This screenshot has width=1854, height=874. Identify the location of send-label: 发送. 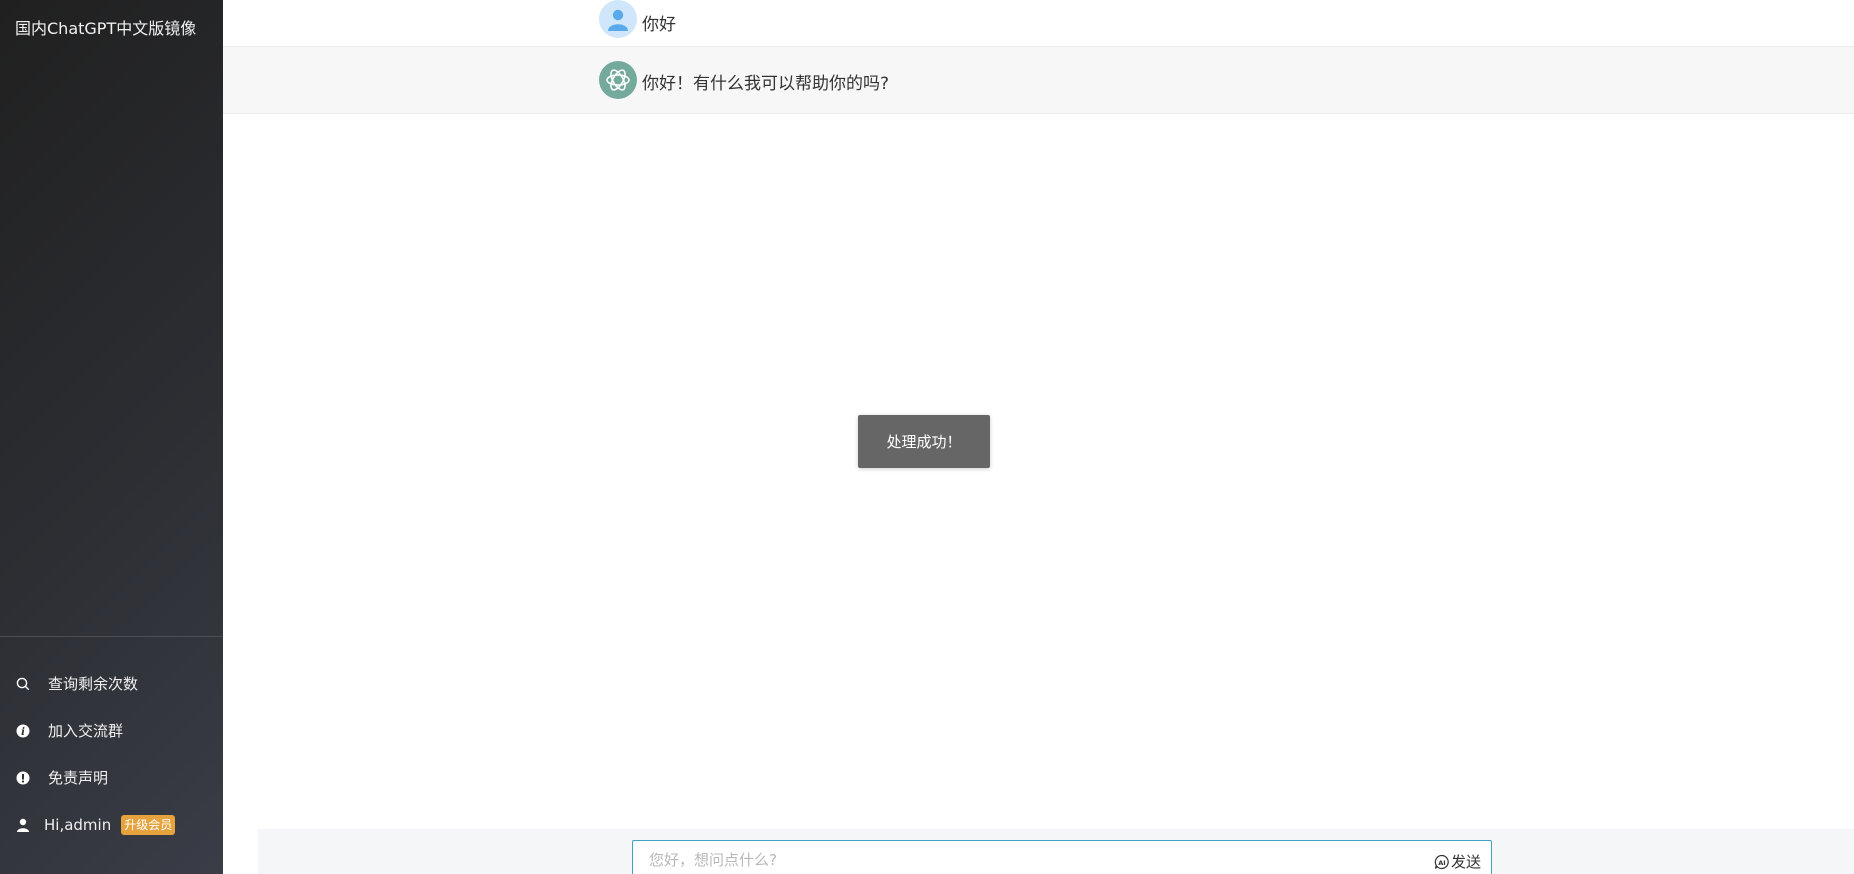
(1465, 862).